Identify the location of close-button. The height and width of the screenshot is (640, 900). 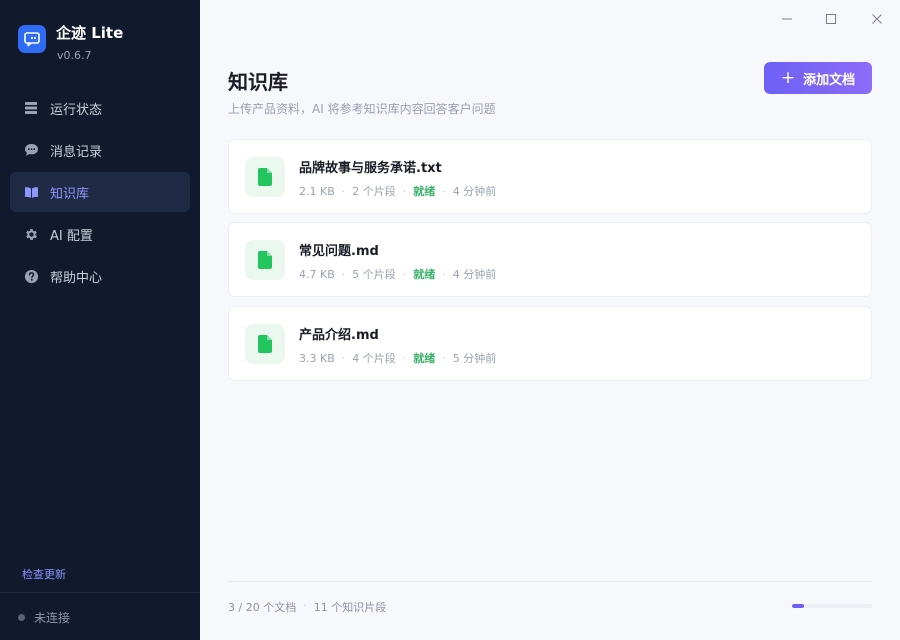
(877, 19).